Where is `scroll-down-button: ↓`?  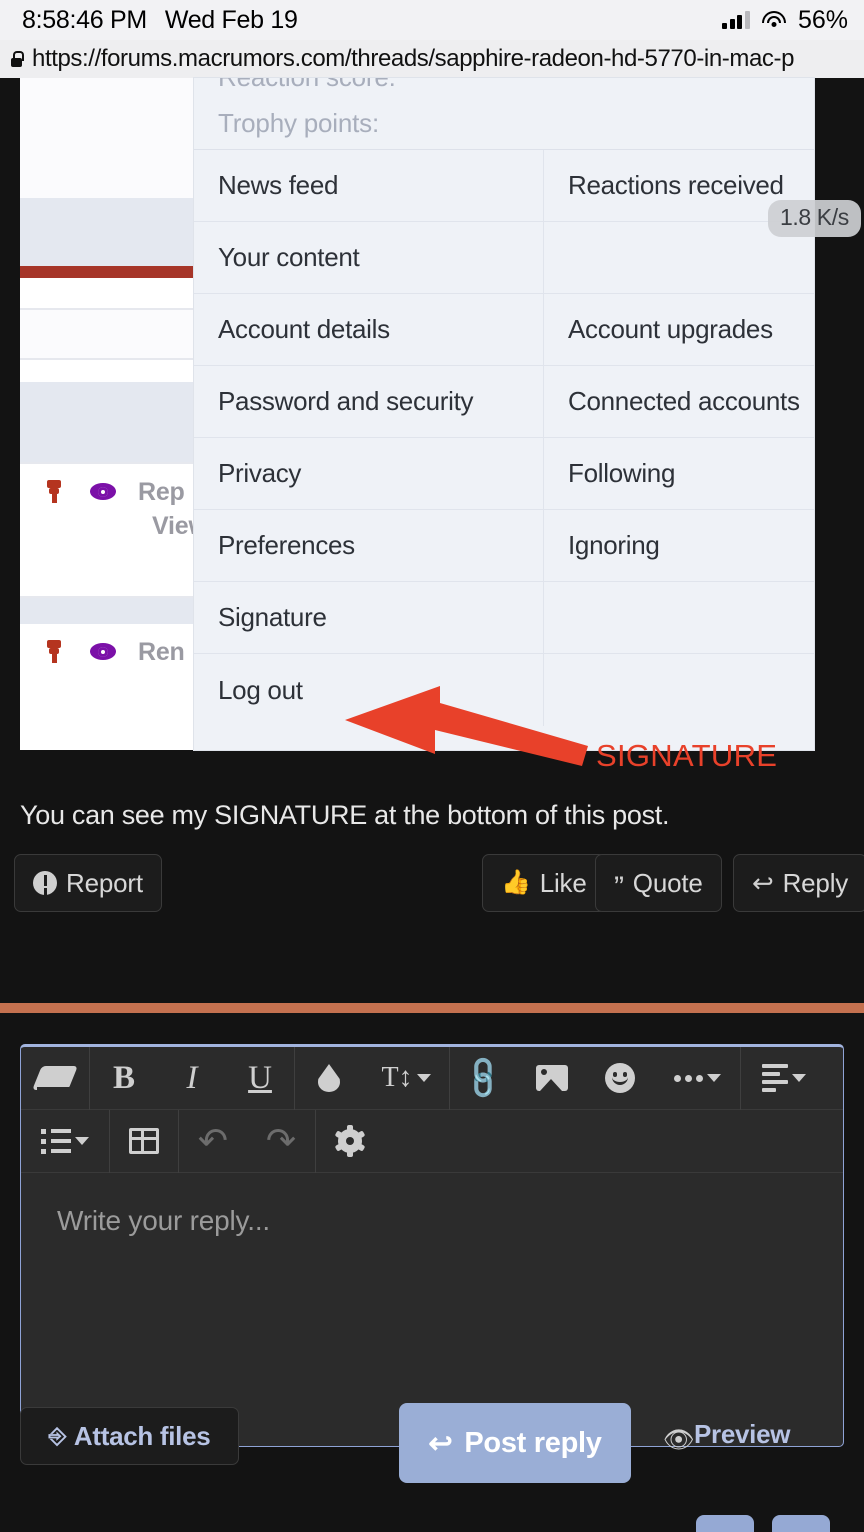 scroll-down-button: ↓ is located at coordinates (801, 1523).